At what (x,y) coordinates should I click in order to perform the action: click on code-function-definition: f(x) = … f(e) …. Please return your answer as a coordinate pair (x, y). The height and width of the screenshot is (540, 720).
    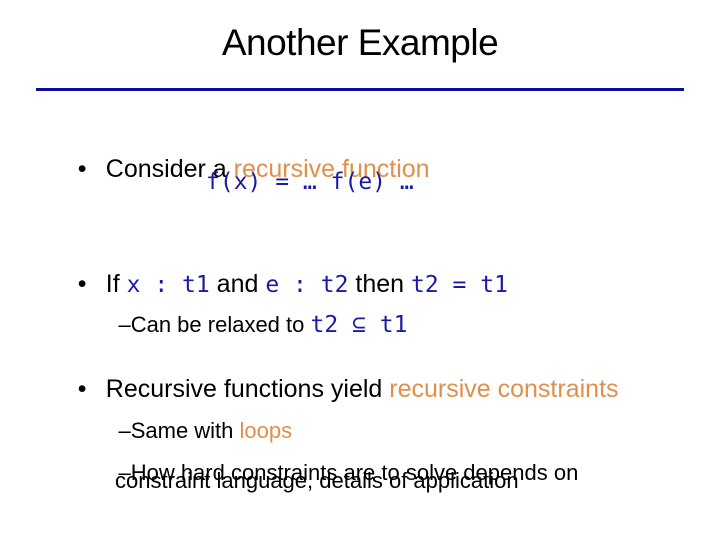
    Looking at the image, I should click on (310, 182).